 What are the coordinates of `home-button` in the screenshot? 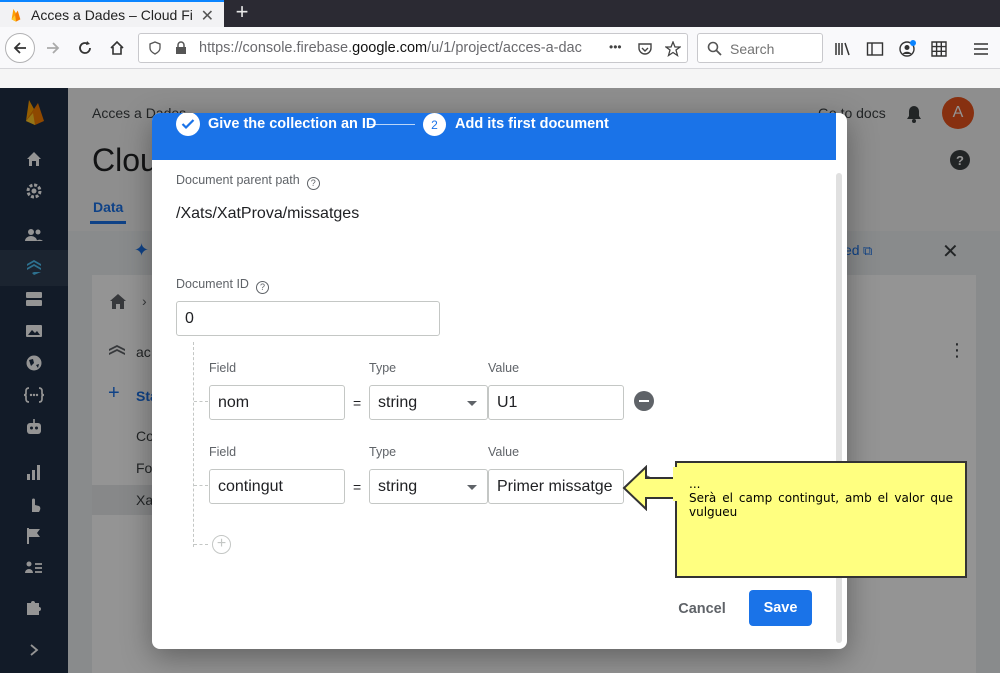 It's located at (117, 48).